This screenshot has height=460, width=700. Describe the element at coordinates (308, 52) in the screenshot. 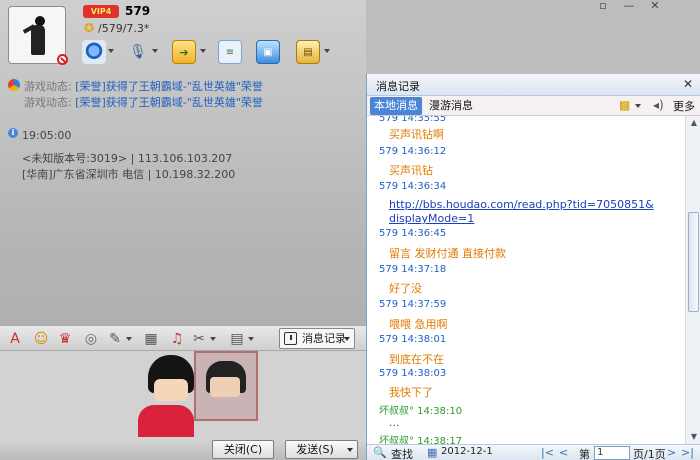

I see `app-menu-icon: ▤` at that location.